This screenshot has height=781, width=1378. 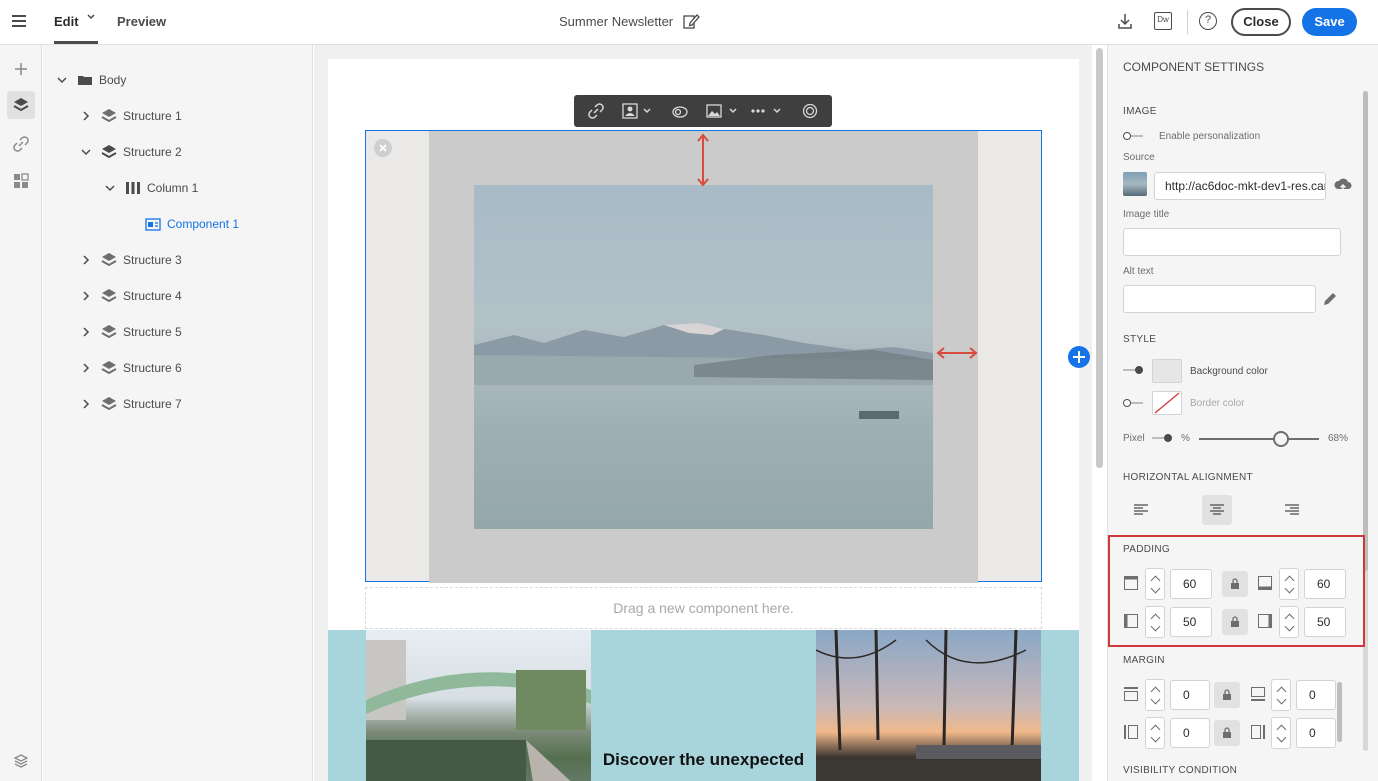 I want to click on creative-cloud-icon, so click(x=680, y=111).